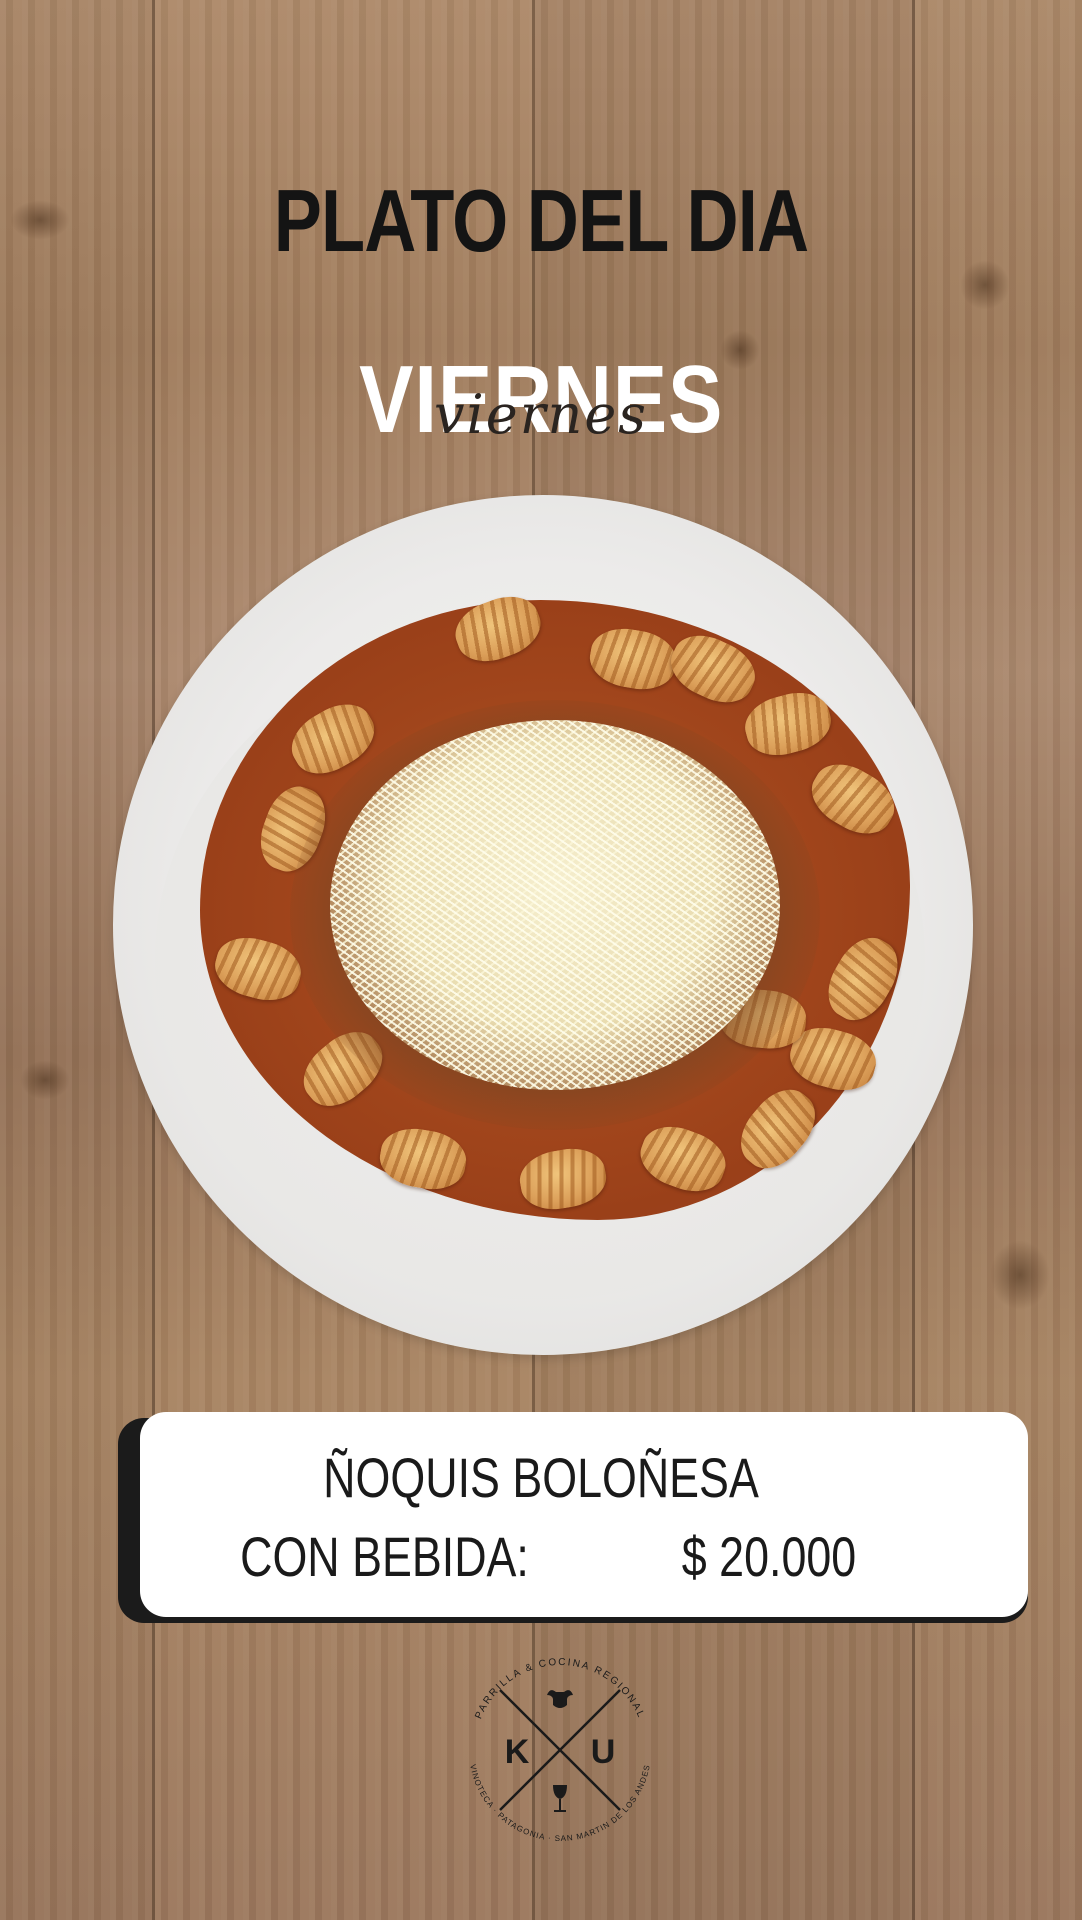 The image size is (1082, 1920). What do you see at coordinates (769, 1556) in the screenshot?
I see `price-value: $ 20.000` at bounding box center [769, 1556].